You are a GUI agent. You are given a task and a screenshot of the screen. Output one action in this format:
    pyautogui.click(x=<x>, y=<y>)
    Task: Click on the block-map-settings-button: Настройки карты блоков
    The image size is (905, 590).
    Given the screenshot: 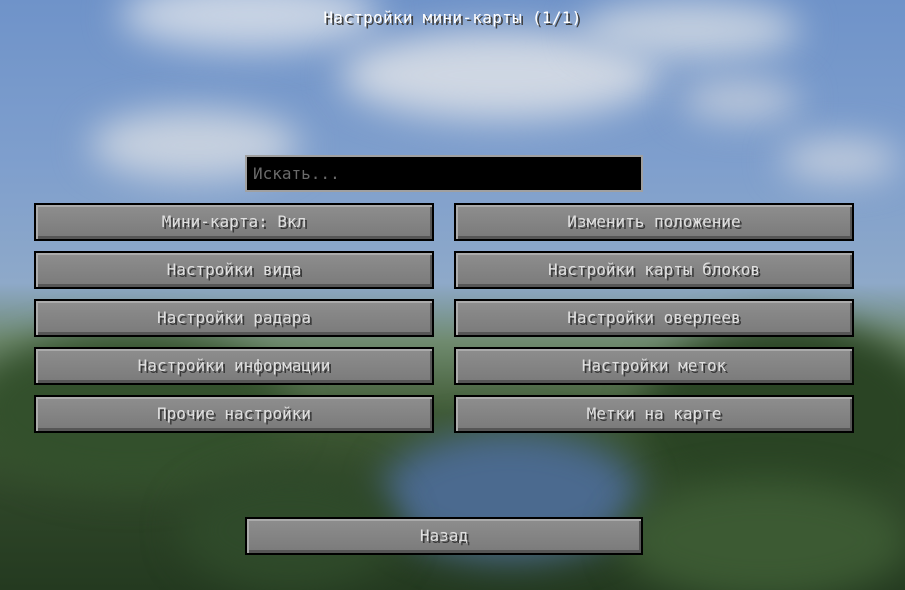 What is the action you would take?
    pyautogui.click(x=654, y=270)
    